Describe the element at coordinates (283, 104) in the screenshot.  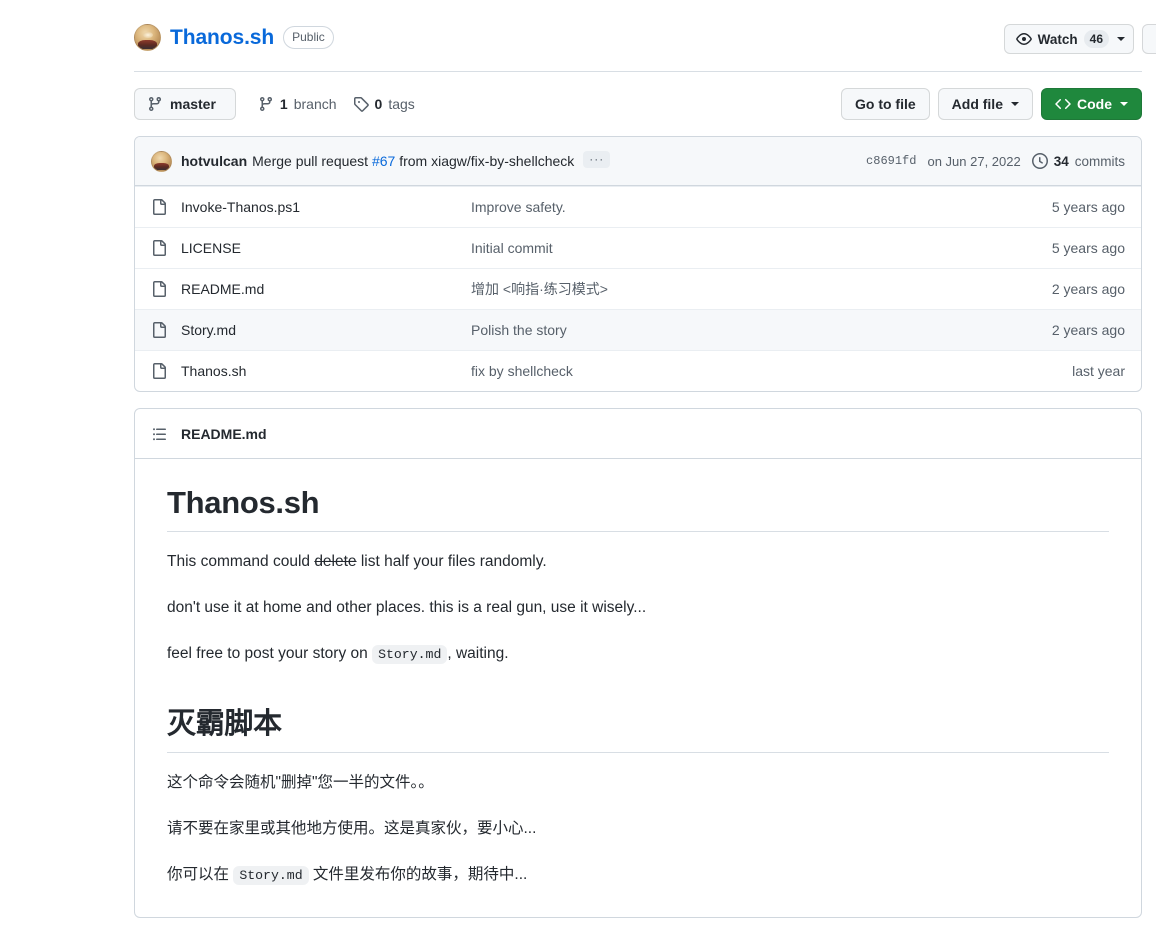
I see `branches-count: 1` at that location.